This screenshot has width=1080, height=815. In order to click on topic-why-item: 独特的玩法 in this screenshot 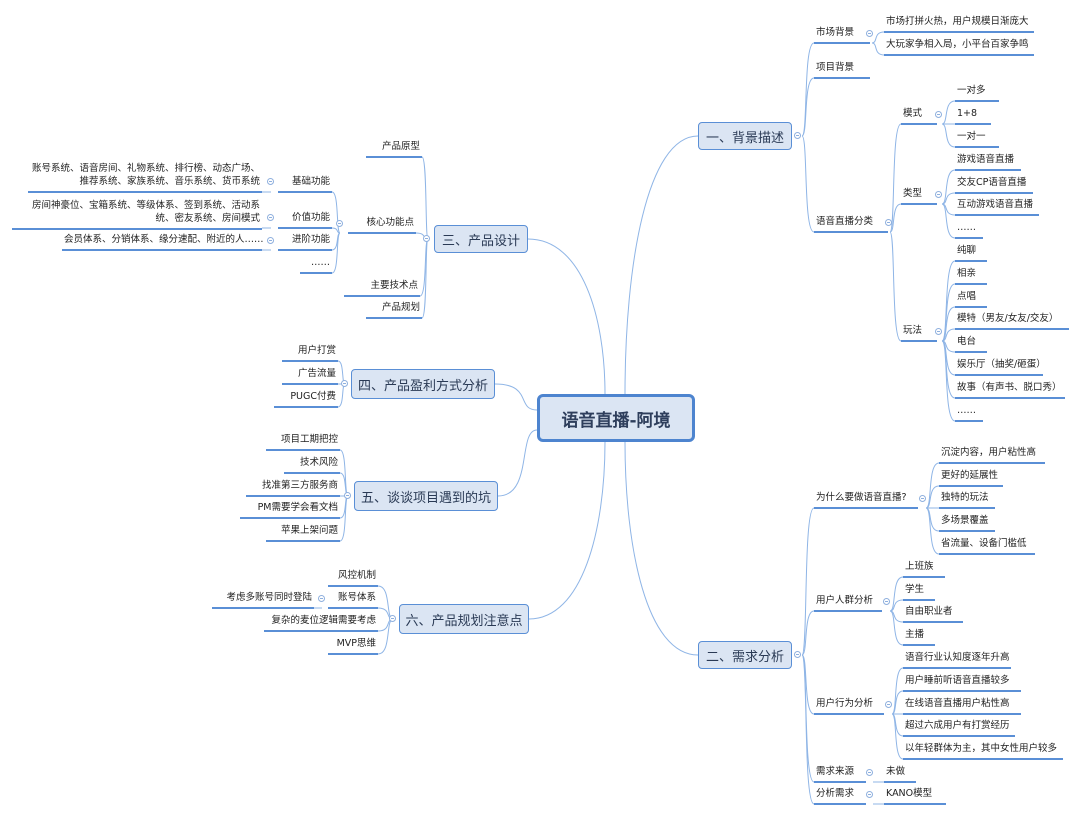, I will do `click(967, 500)`.